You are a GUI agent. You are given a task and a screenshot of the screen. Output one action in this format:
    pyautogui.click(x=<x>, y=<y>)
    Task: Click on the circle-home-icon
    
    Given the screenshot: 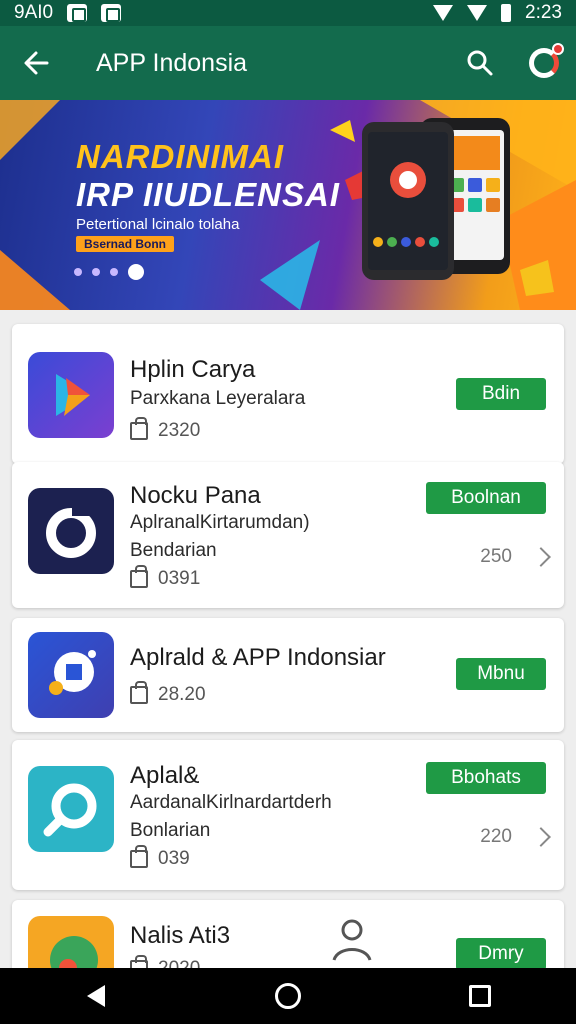 What is the action you would take?
    pyautogui.click(x=288, y=996)
    